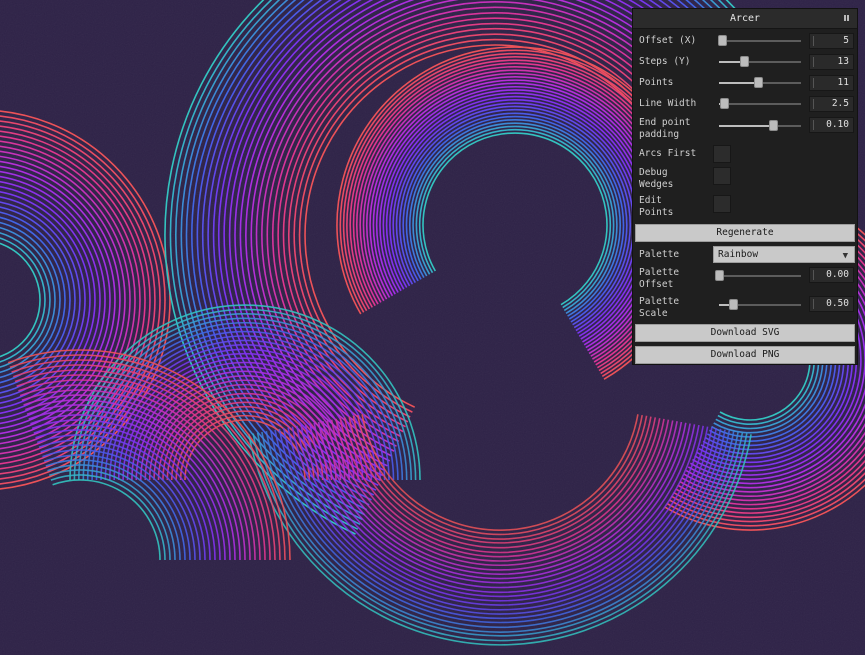 The height and width of the screenshot is (655, 865). What do you see at coordinates (831, 62) in the screenshot?
I see `steps-y-input: 13` at bounding box center [831, 62].